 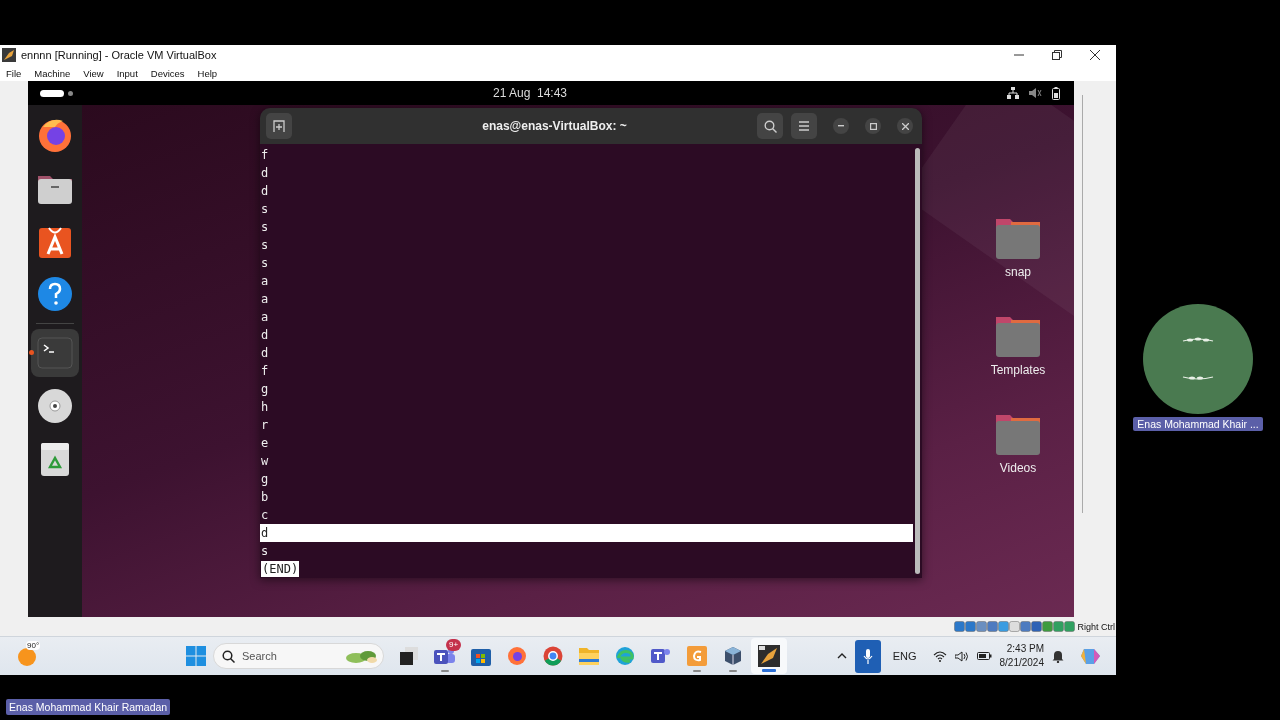 I want to click on output-line: w, so click(x=265, y=461).